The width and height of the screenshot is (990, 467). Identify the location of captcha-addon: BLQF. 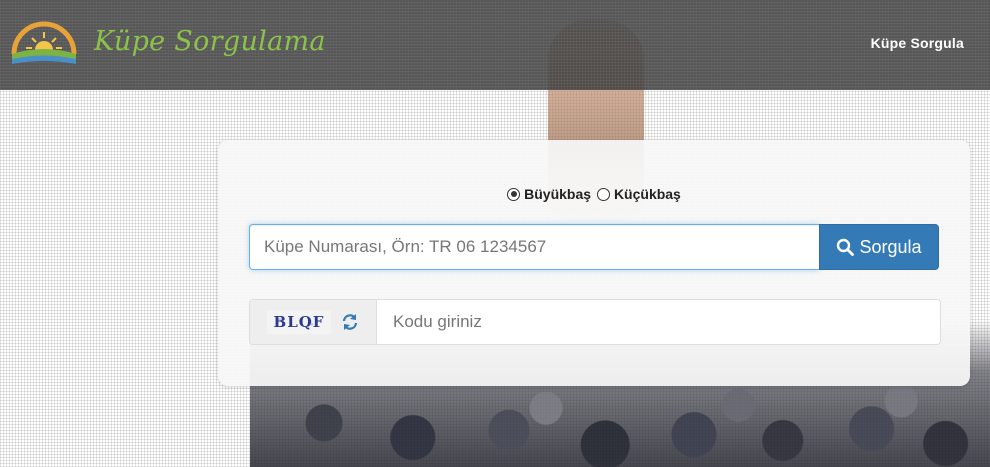
(313, 322).